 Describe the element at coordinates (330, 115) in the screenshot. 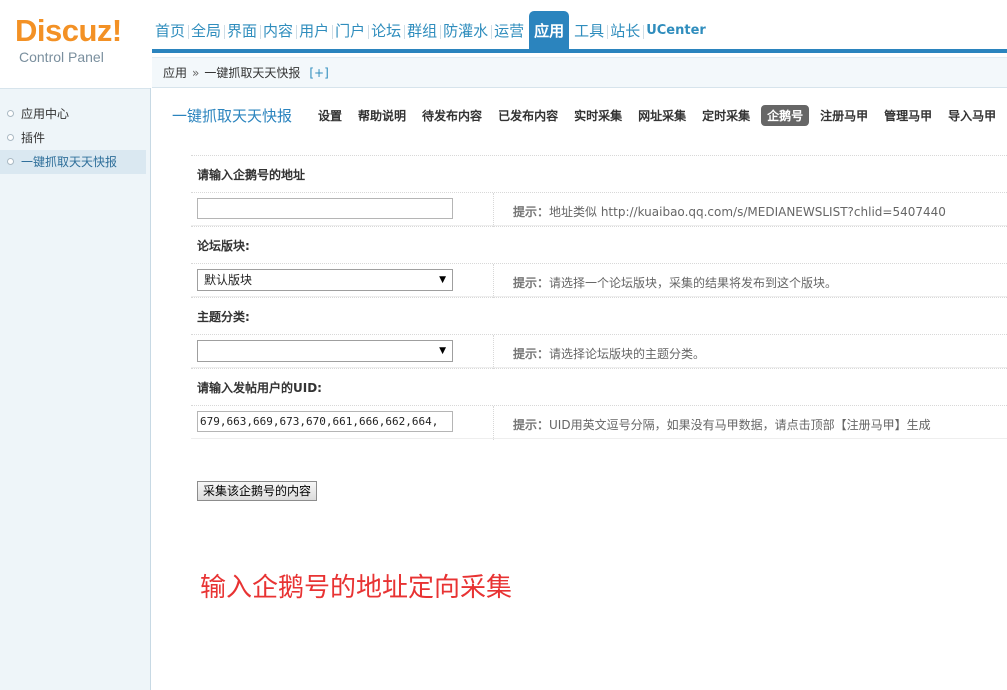

I see `tab-settings: 设置` at that location.